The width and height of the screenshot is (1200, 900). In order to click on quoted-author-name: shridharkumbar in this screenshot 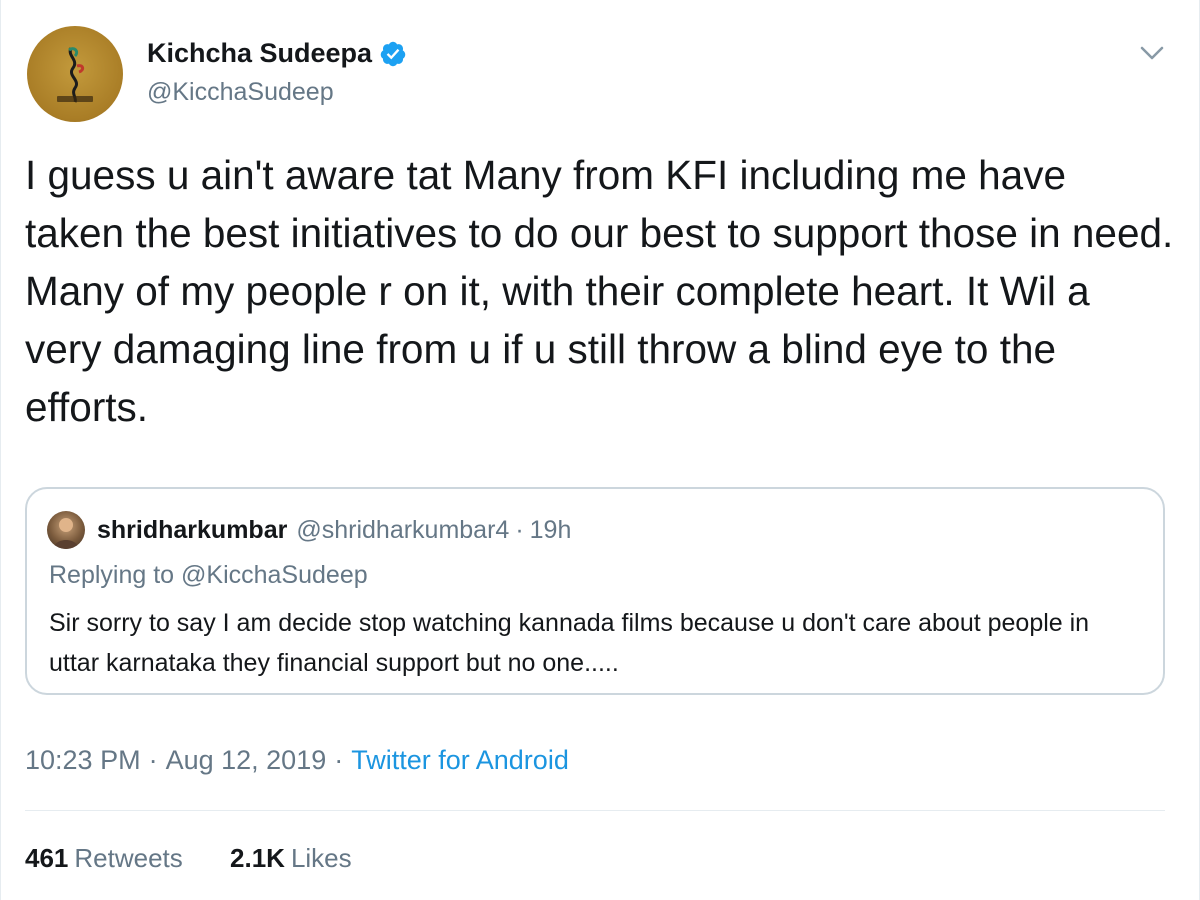, I will do `click(192, 530)`.